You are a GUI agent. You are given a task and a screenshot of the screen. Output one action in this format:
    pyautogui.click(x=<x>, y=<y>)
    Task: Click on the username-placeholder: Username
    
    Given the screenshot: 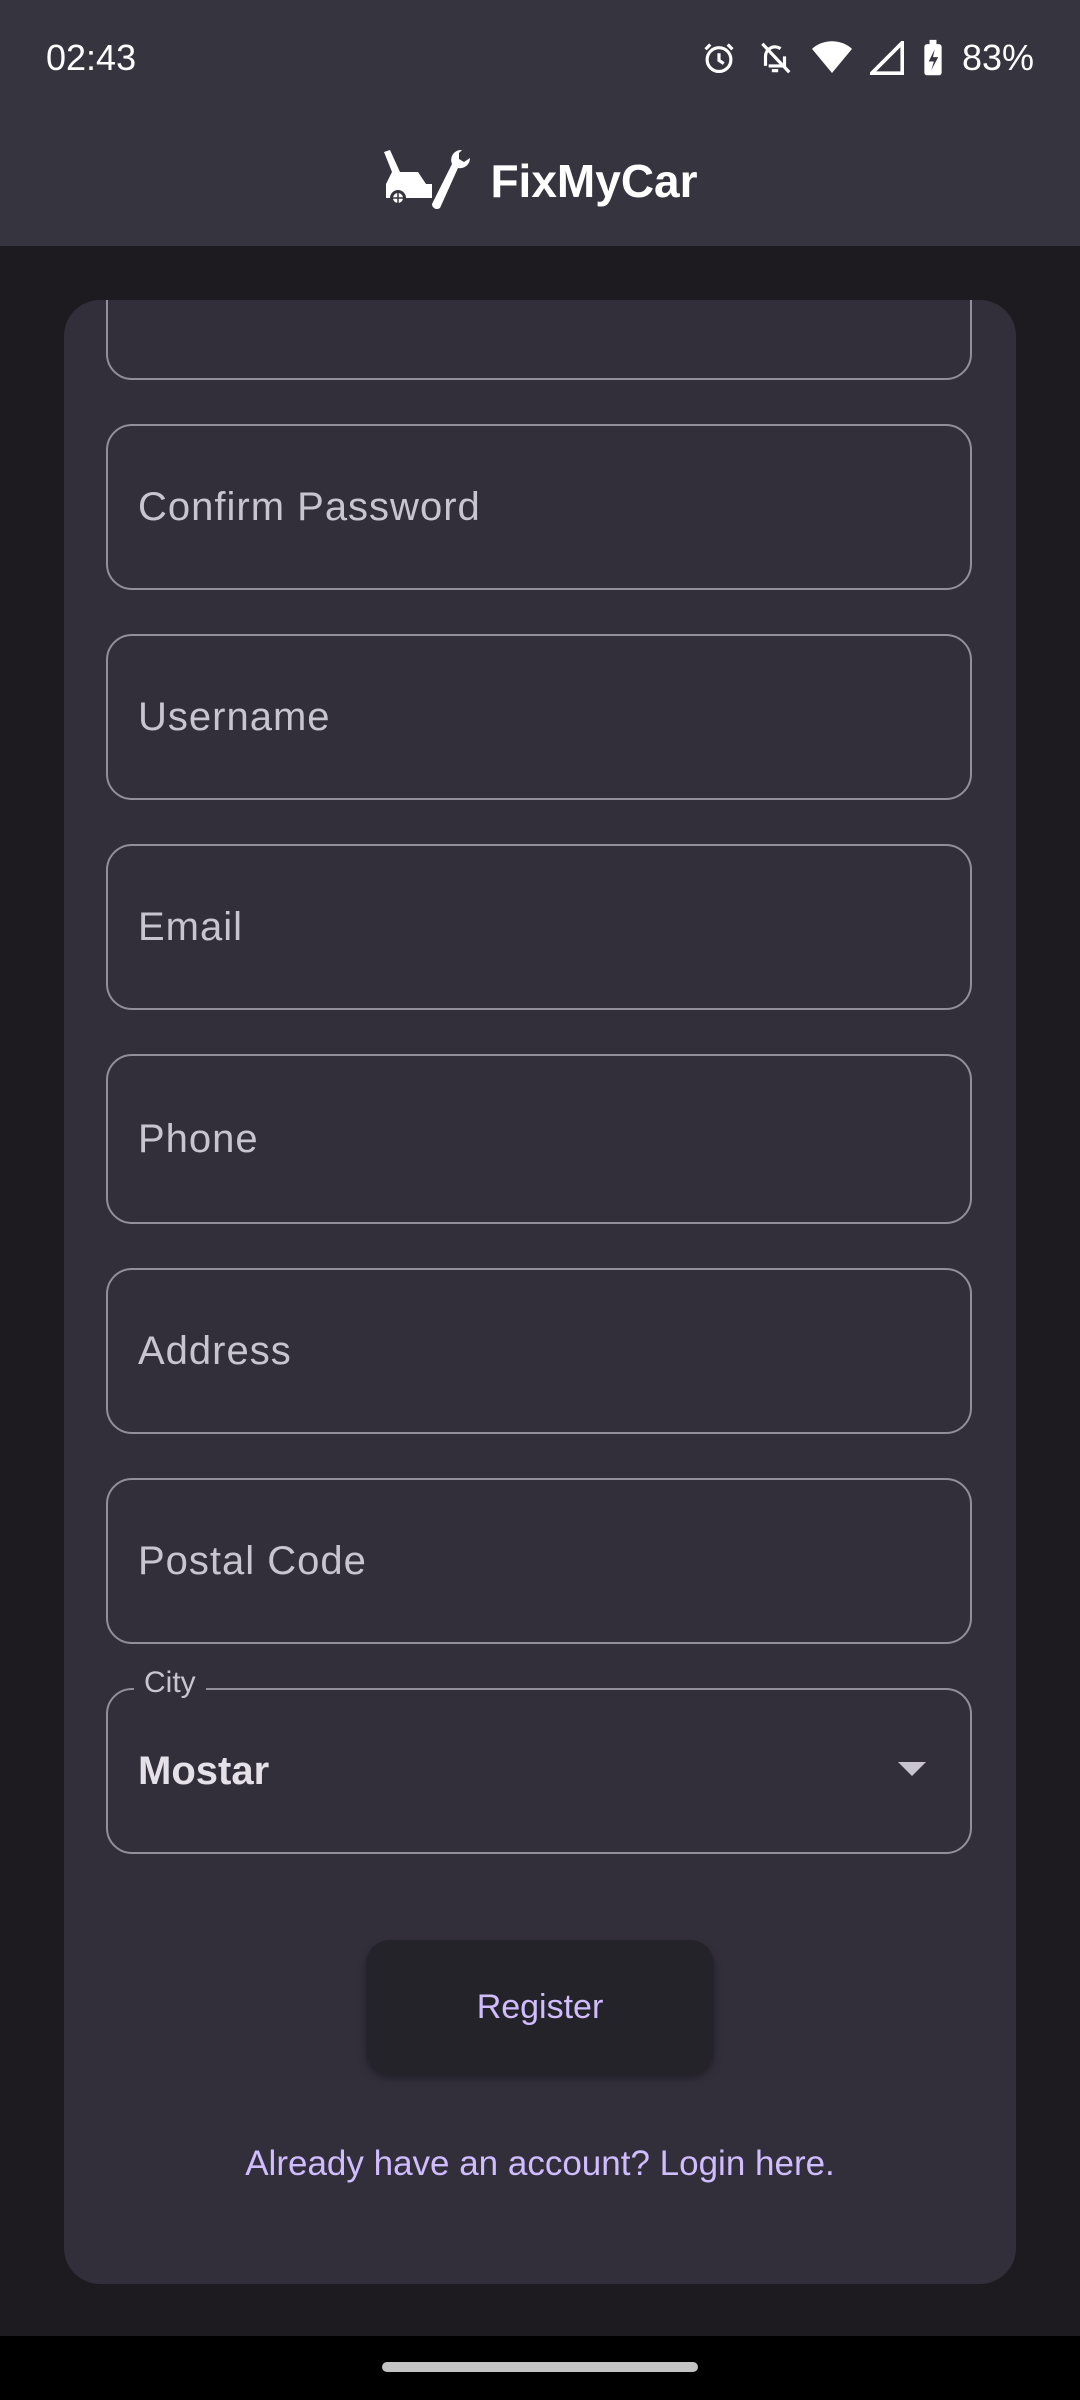 What is the action you would take?
    pyautogui.click(x=234, y=716)
    